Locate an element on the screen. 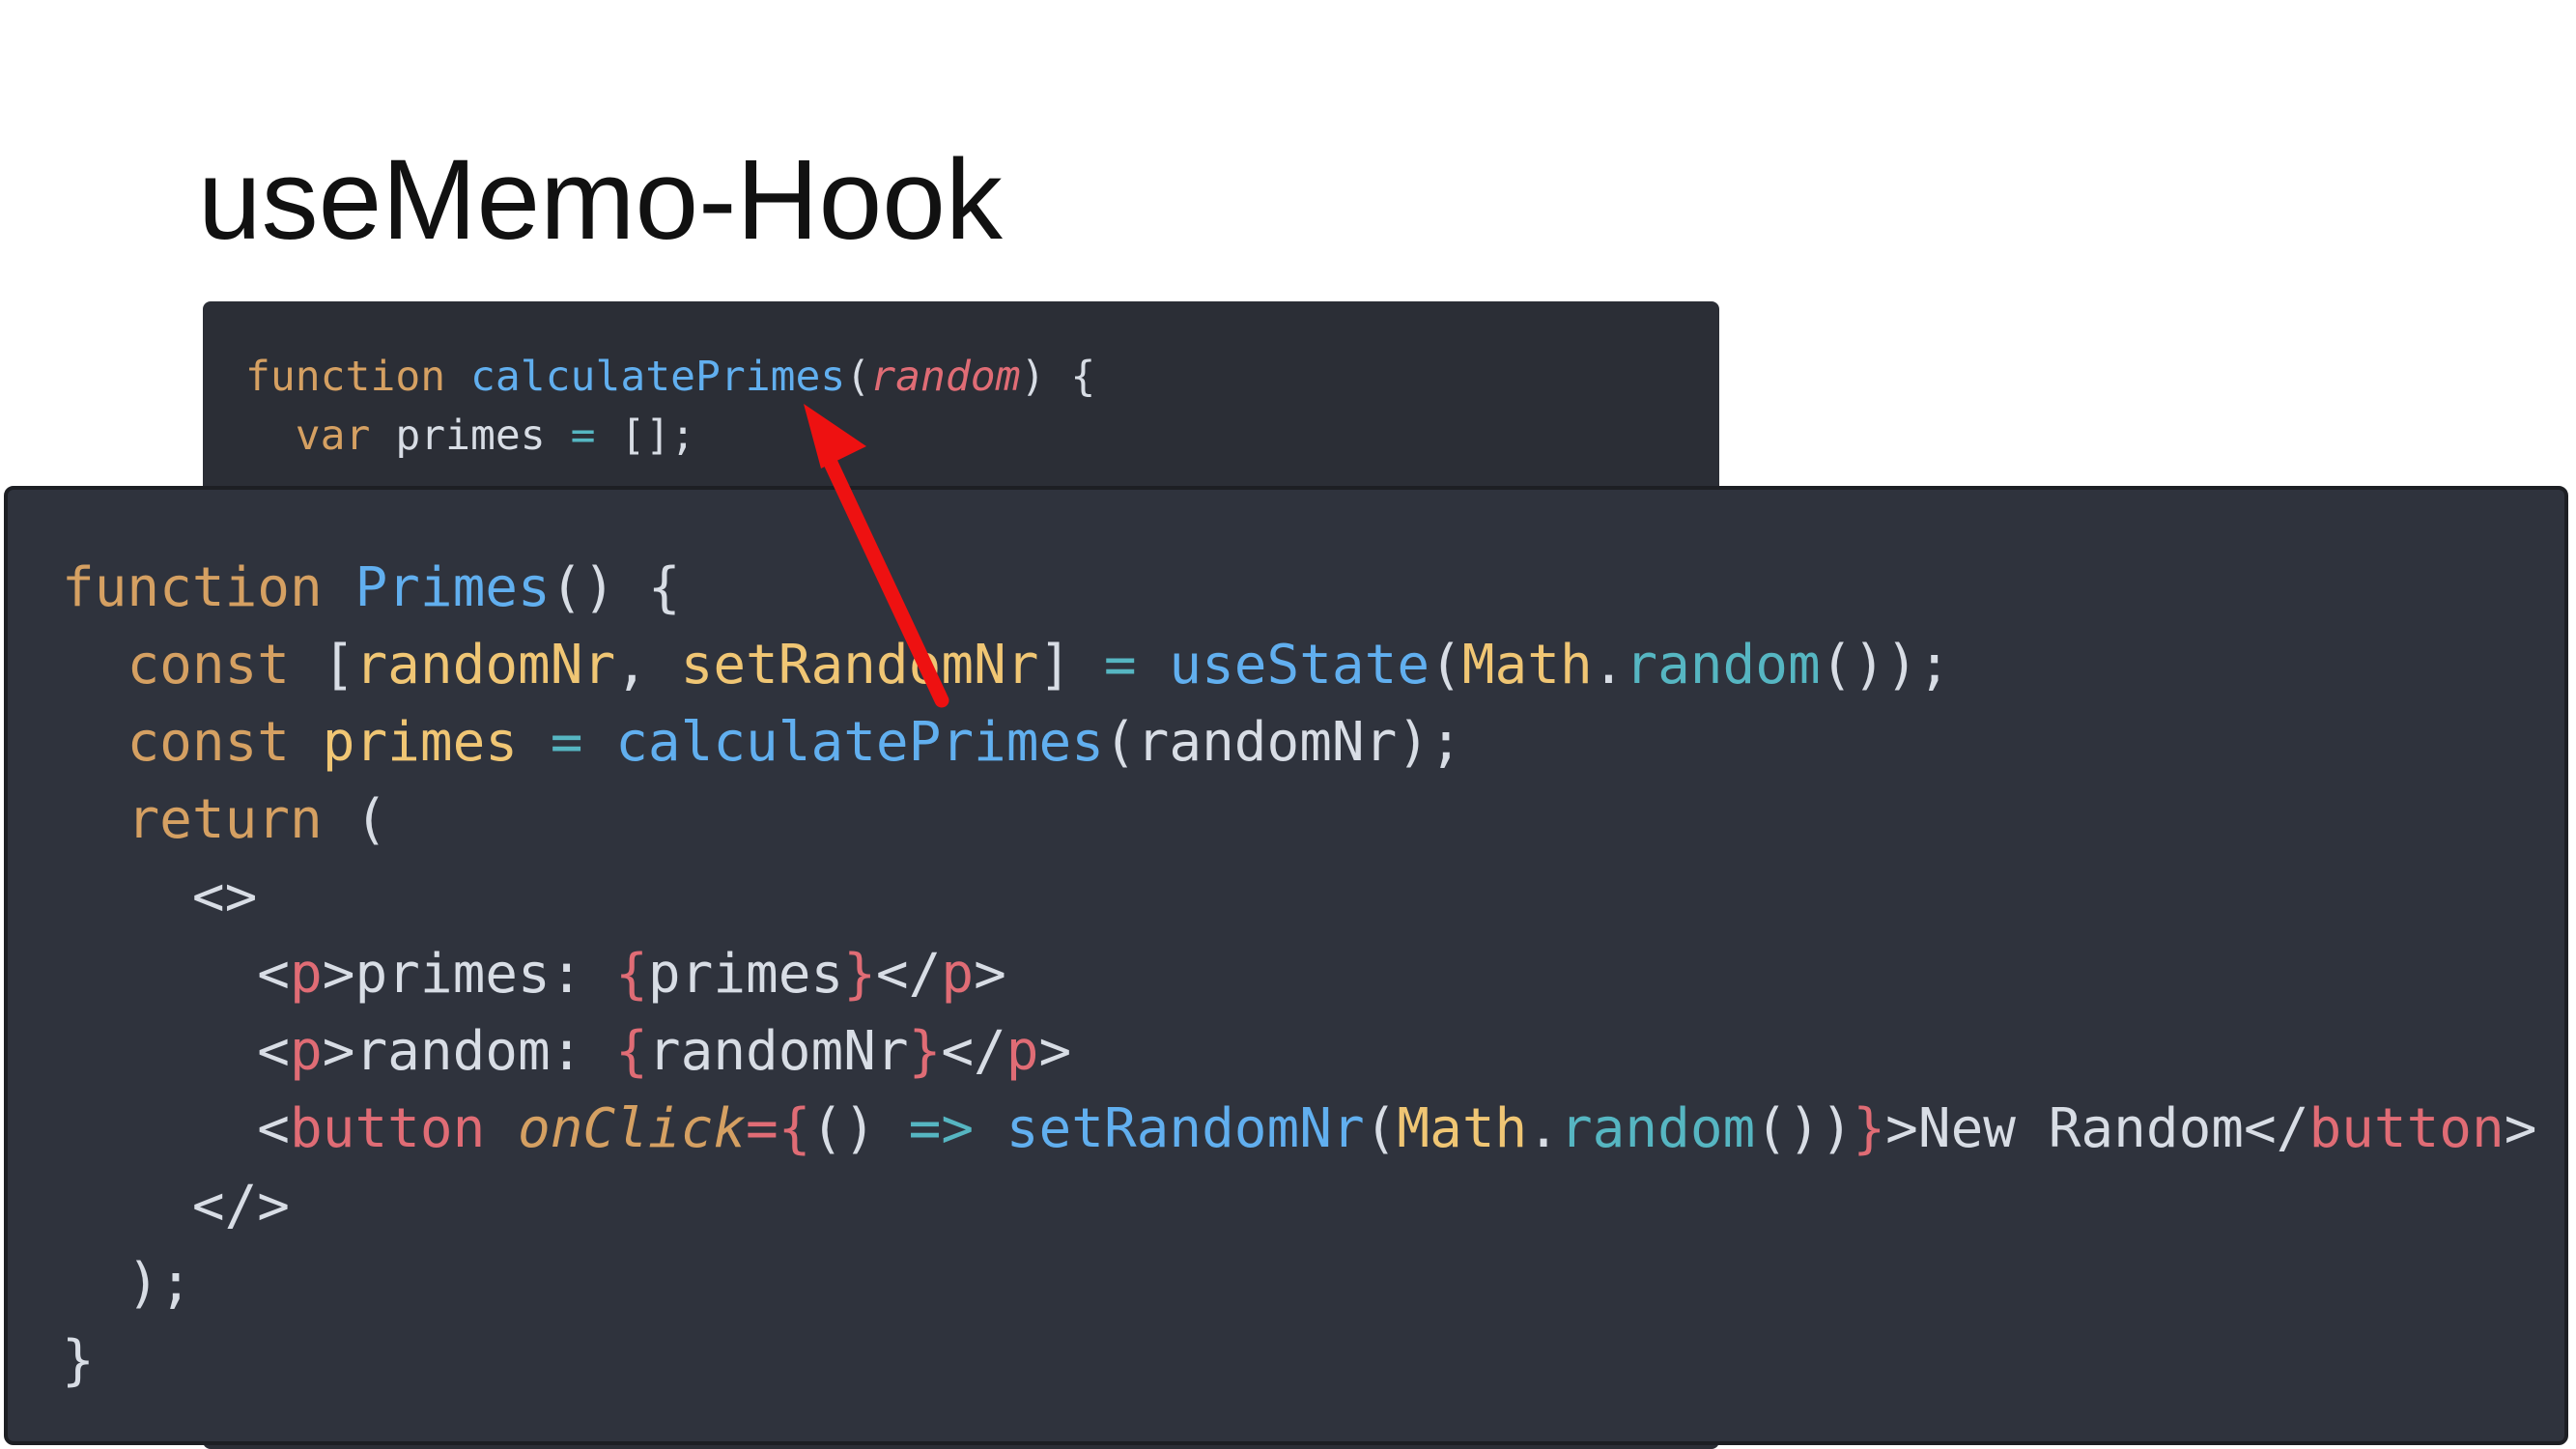 This screenshot has width=2576, height=1449. code-token: ()); is located at coordinates (1885, 665).